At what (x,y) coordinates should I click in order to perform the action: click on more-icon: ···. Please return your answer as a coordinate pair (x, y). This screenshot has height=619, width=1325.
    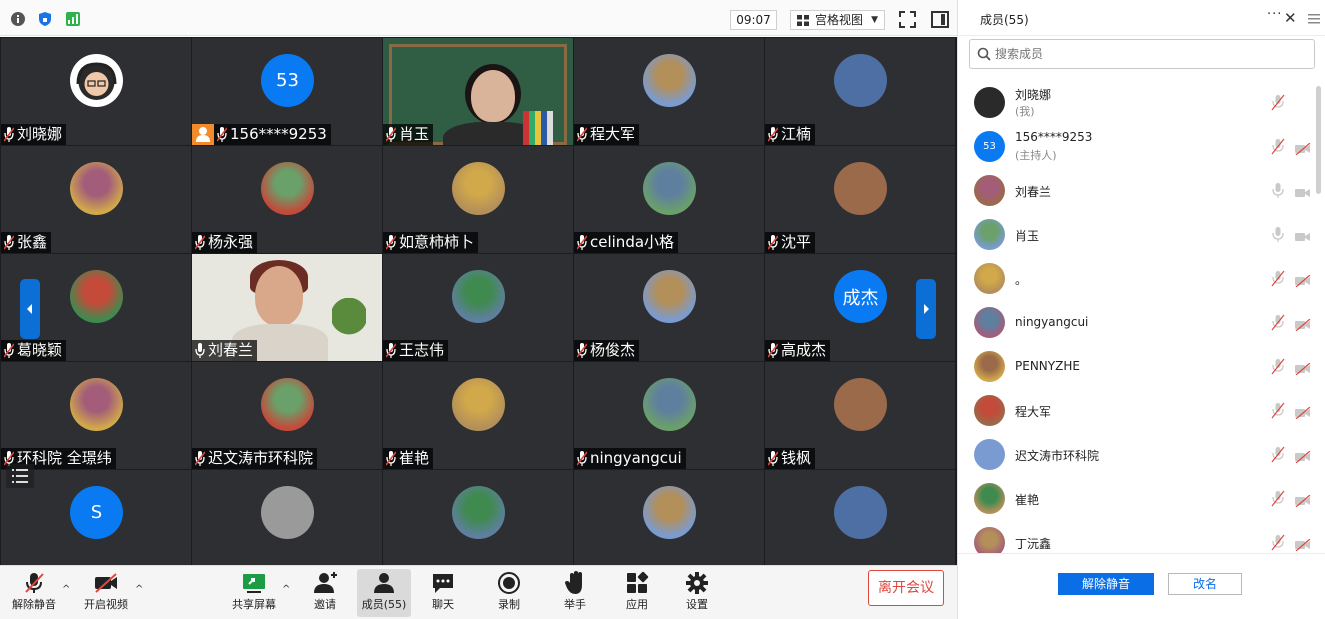
    Looking at the image, I should click on (1274, 14).